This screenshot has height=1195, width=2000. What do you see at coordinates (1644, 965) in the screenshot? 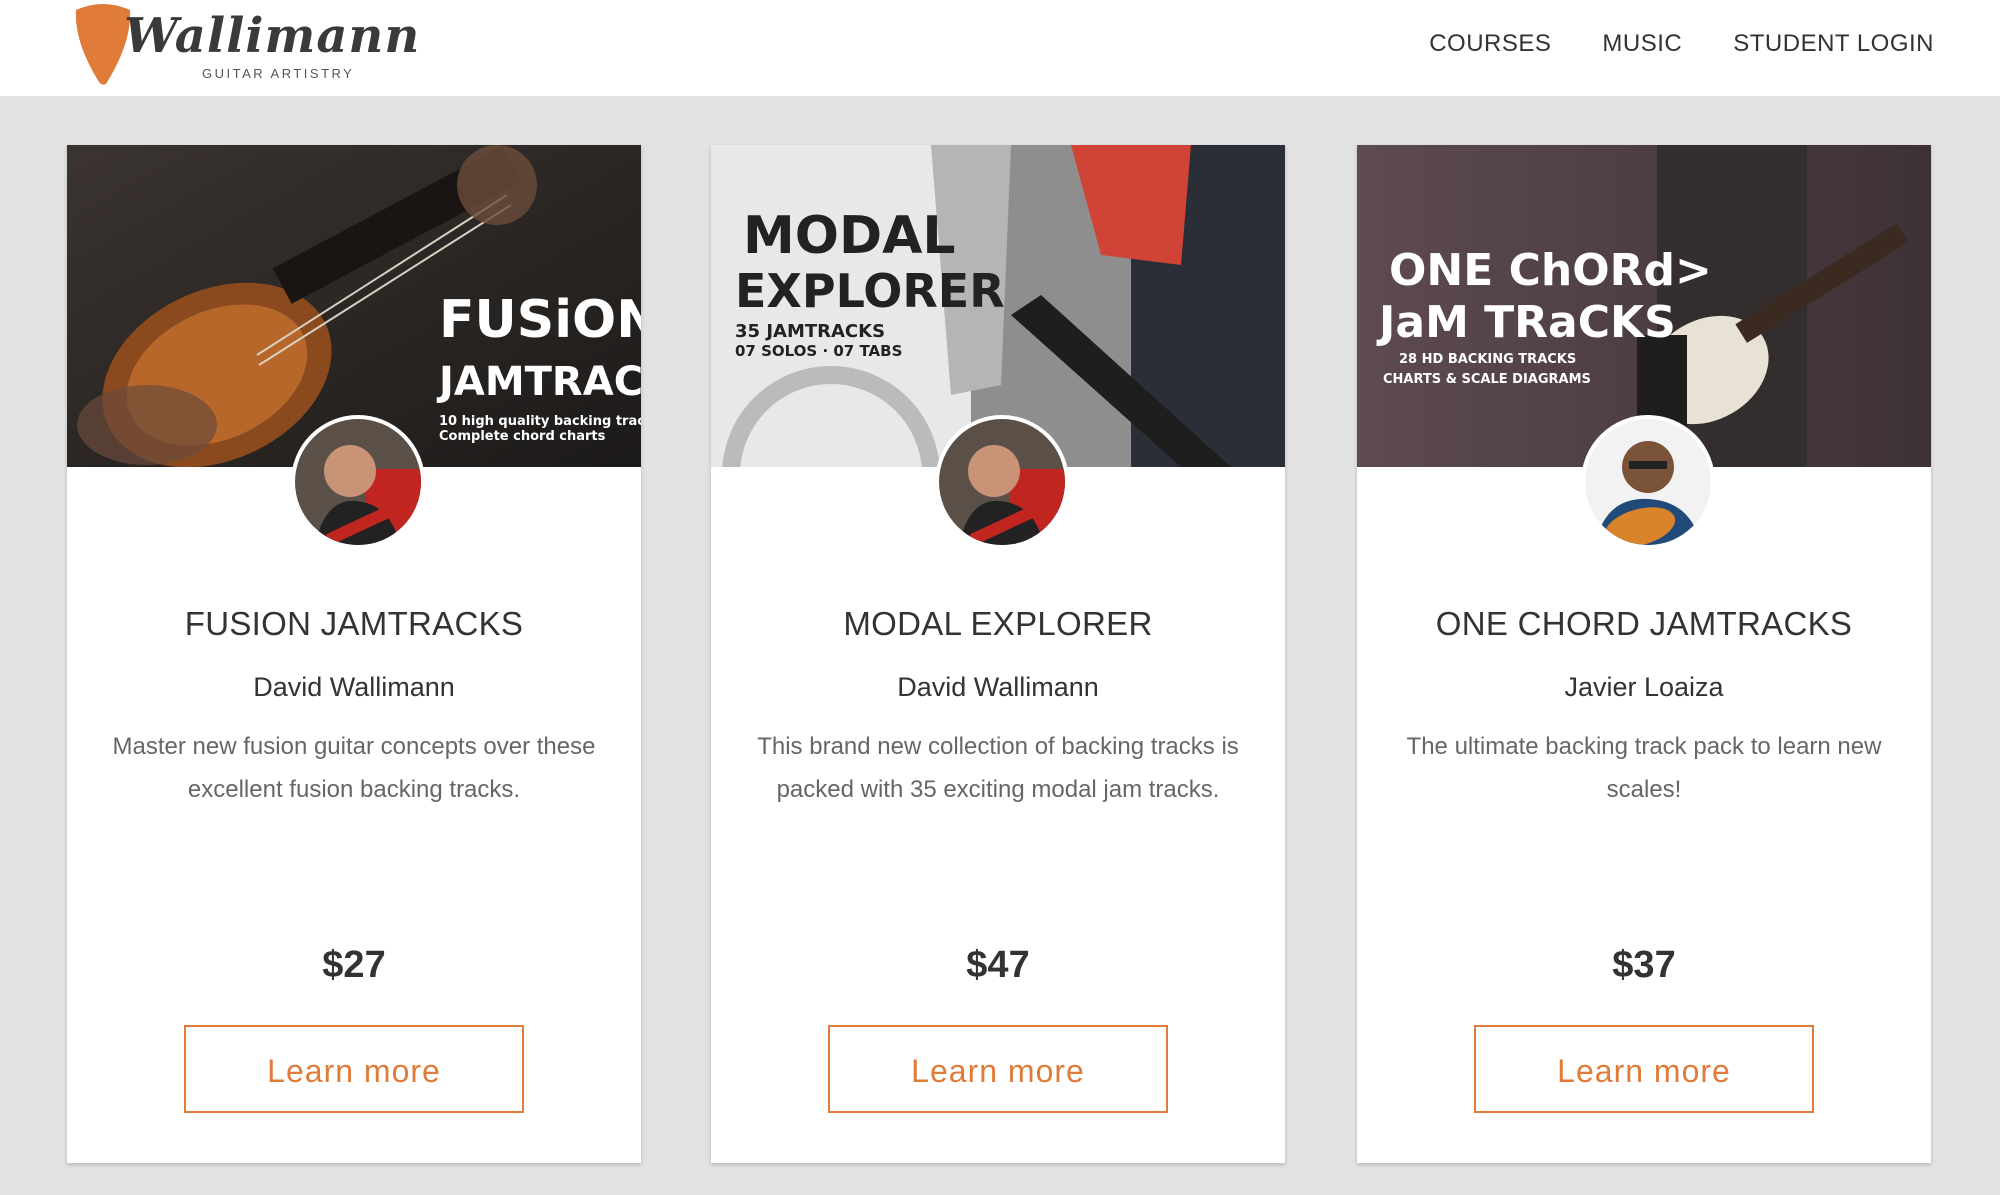
I see `course-price: $37` at bounding box center [1644, 965].